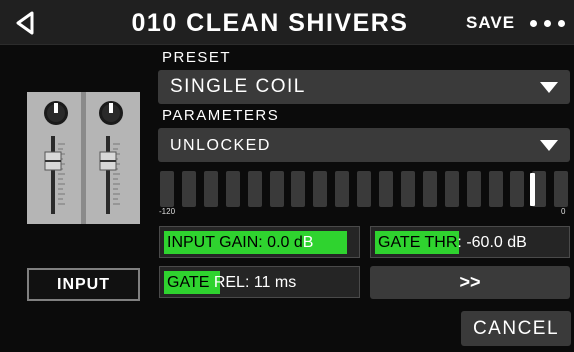 The height and width of the screenshot is (352, 574). What do you see at coordinates (25, 23) in the screenshot?
I see `back-triangle-icon` at bounding box center [25, 23].